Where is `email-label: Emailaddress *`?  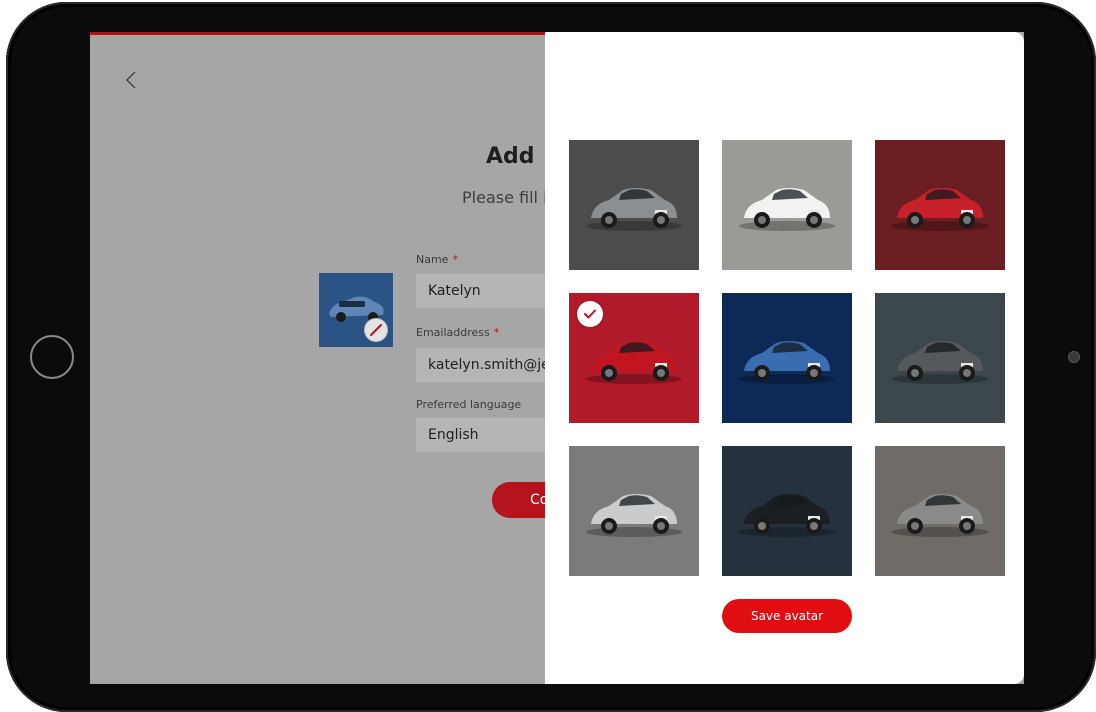
email-label: Emailaddress * is located at coordinates (458, 332).